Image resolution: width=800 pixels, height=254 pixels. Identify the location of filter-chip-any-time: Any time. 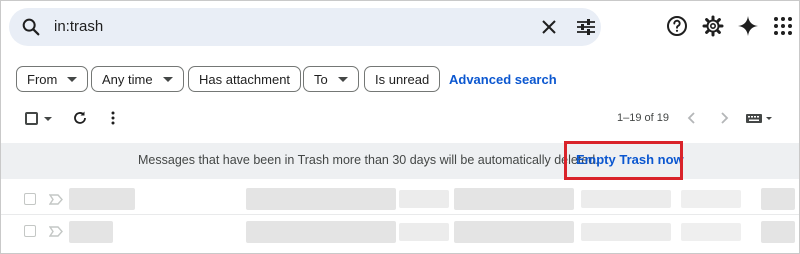
(137, 79).